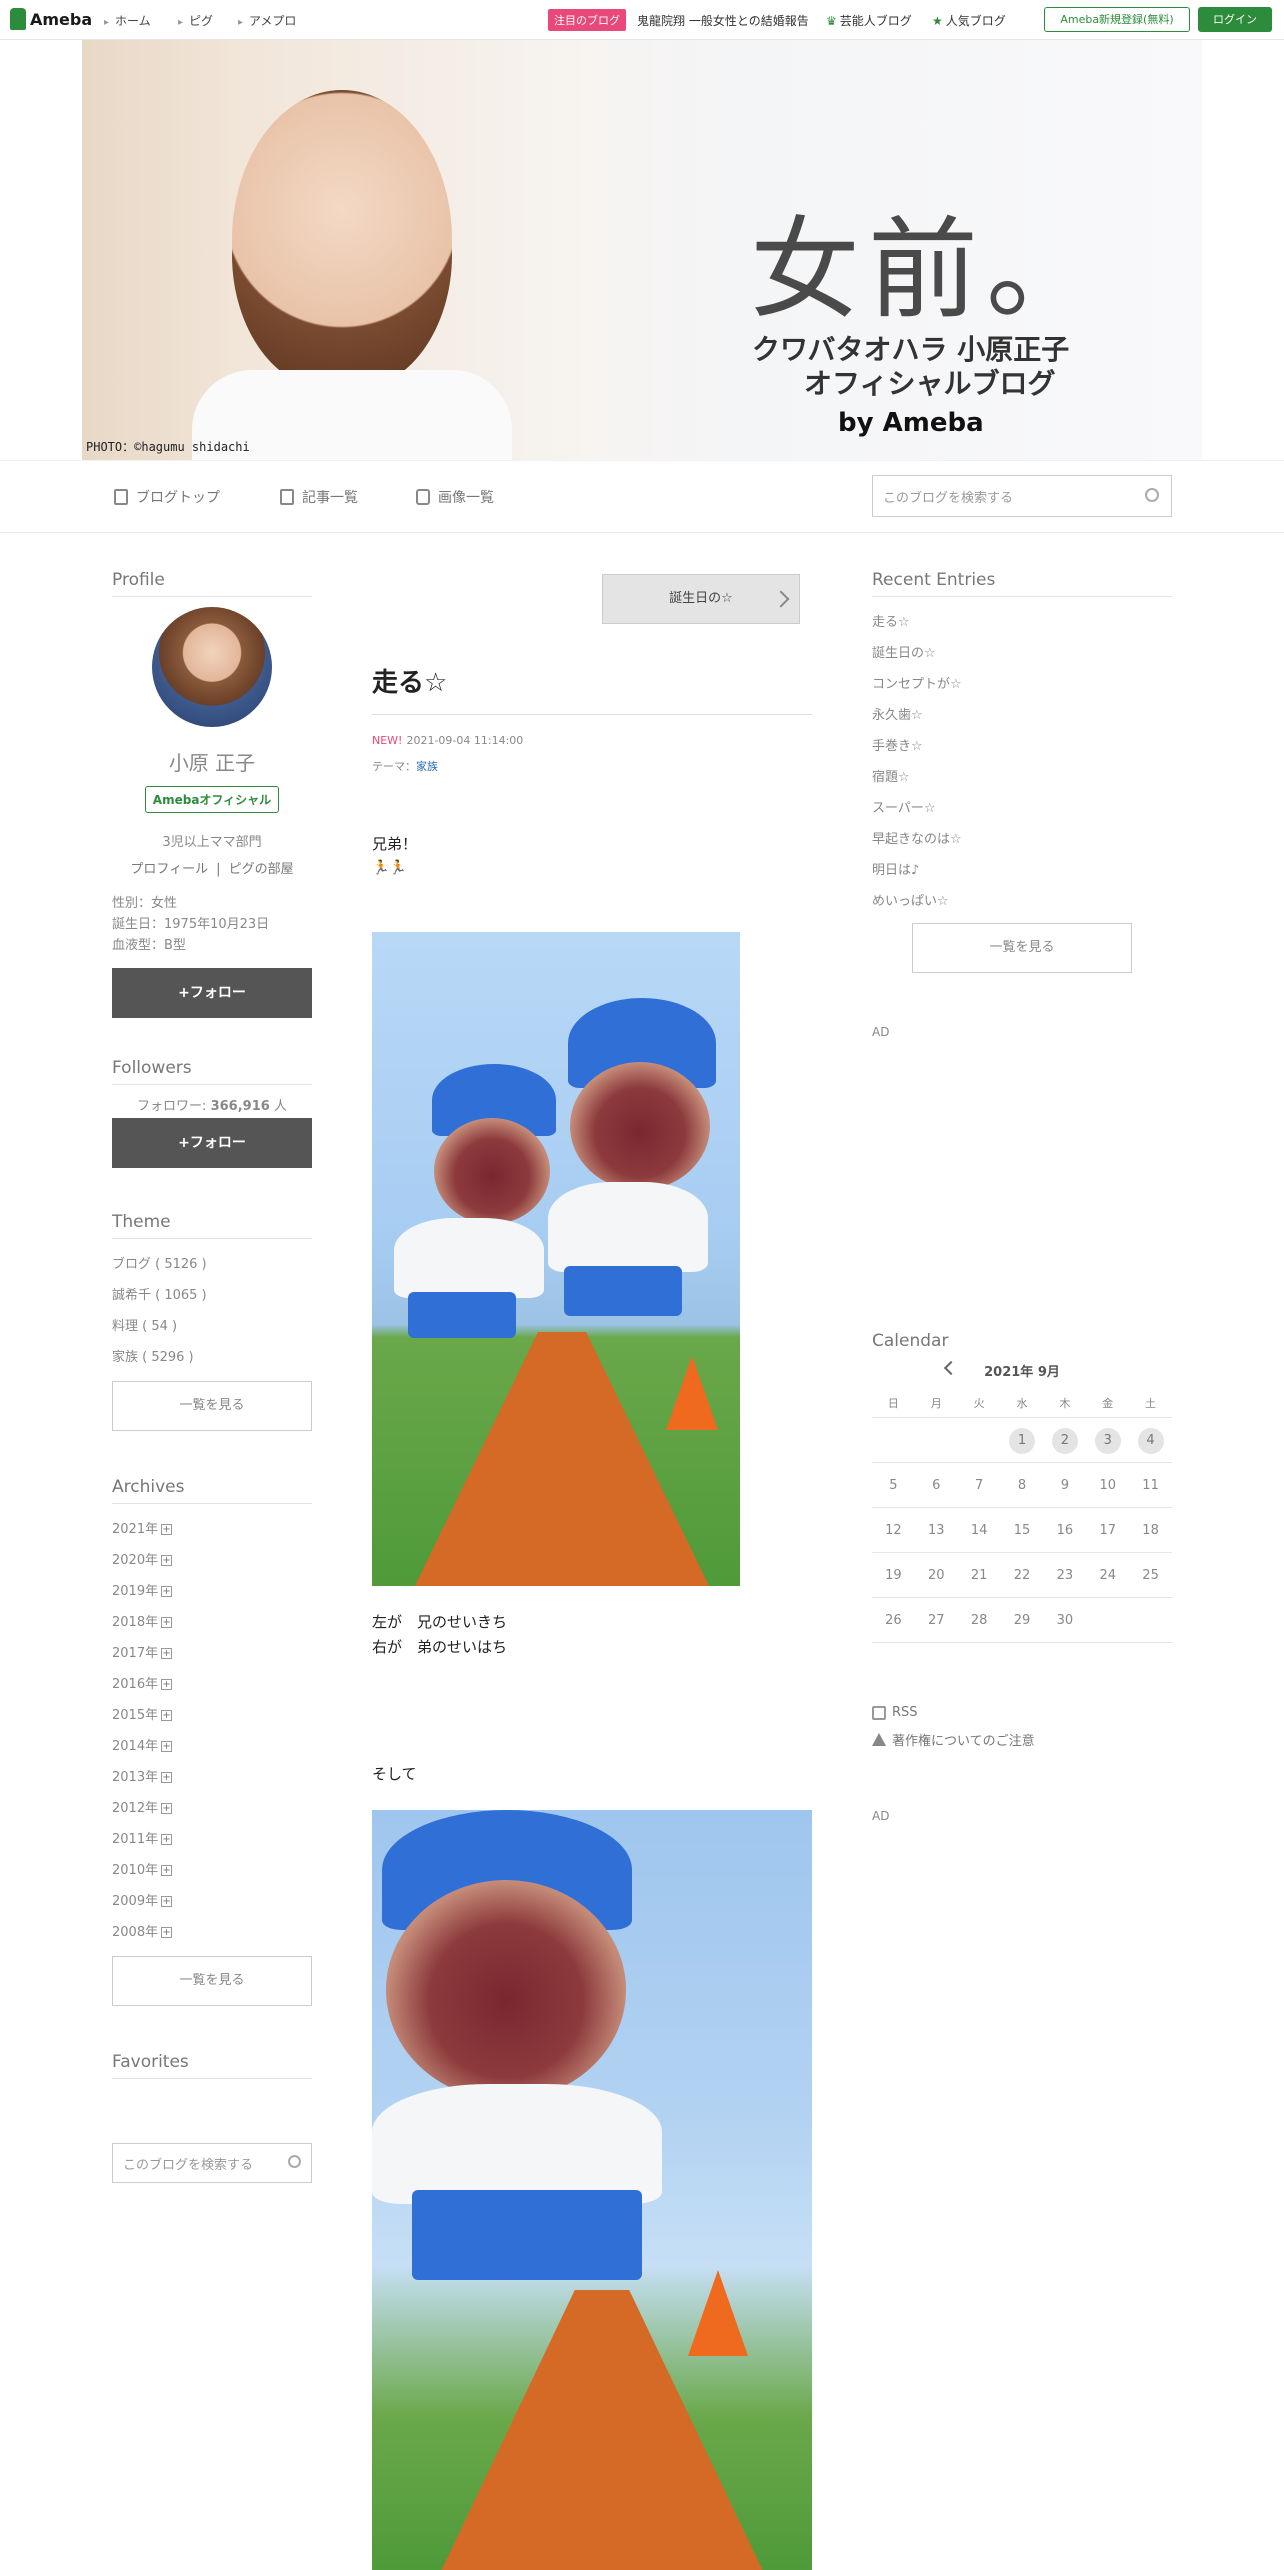 Image resolution: width=1284 pixels, height=2570 pixels. What do you see at coordinates (1022, 1712) in the screenshot?
I see `rss-link: RSS` at bounding box center [1022, 1712].